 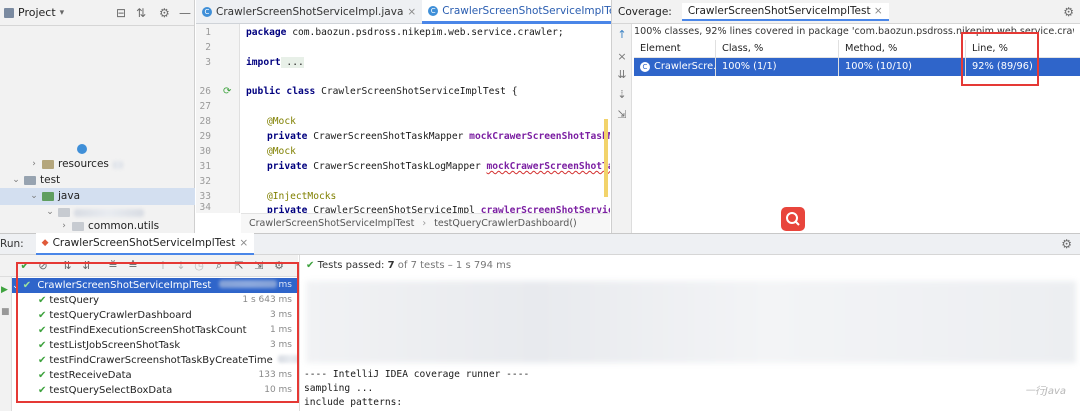 What do you see at coordinates (141, 13) in the screenshot?
I see `sort-icon: ⇅` at bounding box center [141, 13].